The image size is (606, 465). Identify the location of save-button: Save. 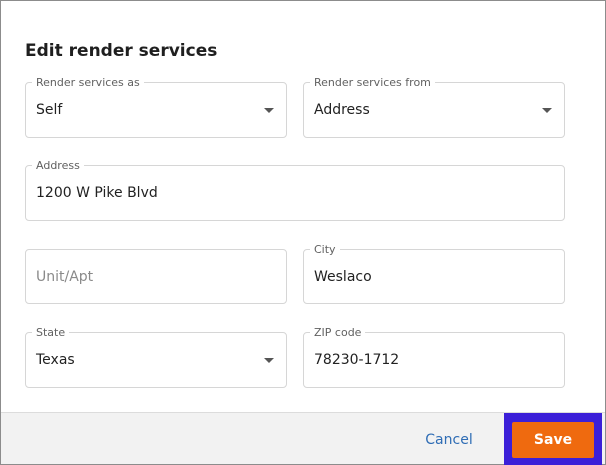
(553, 440).